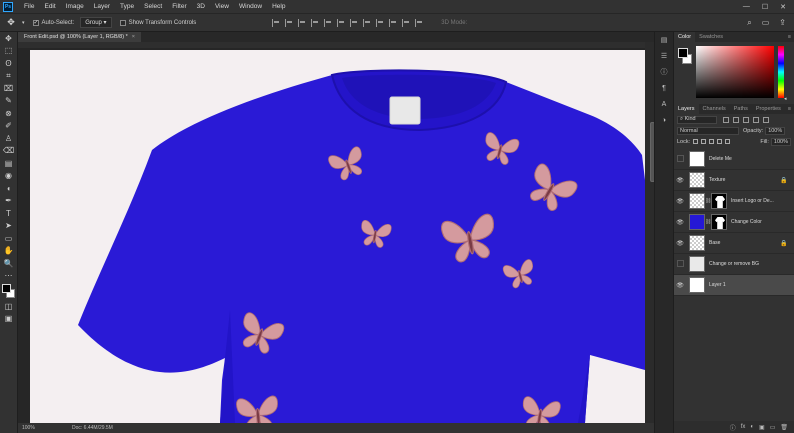 The height and width of the screenshot is (433, 794). I want to click on filter-shape-icon, so click(756, 119).